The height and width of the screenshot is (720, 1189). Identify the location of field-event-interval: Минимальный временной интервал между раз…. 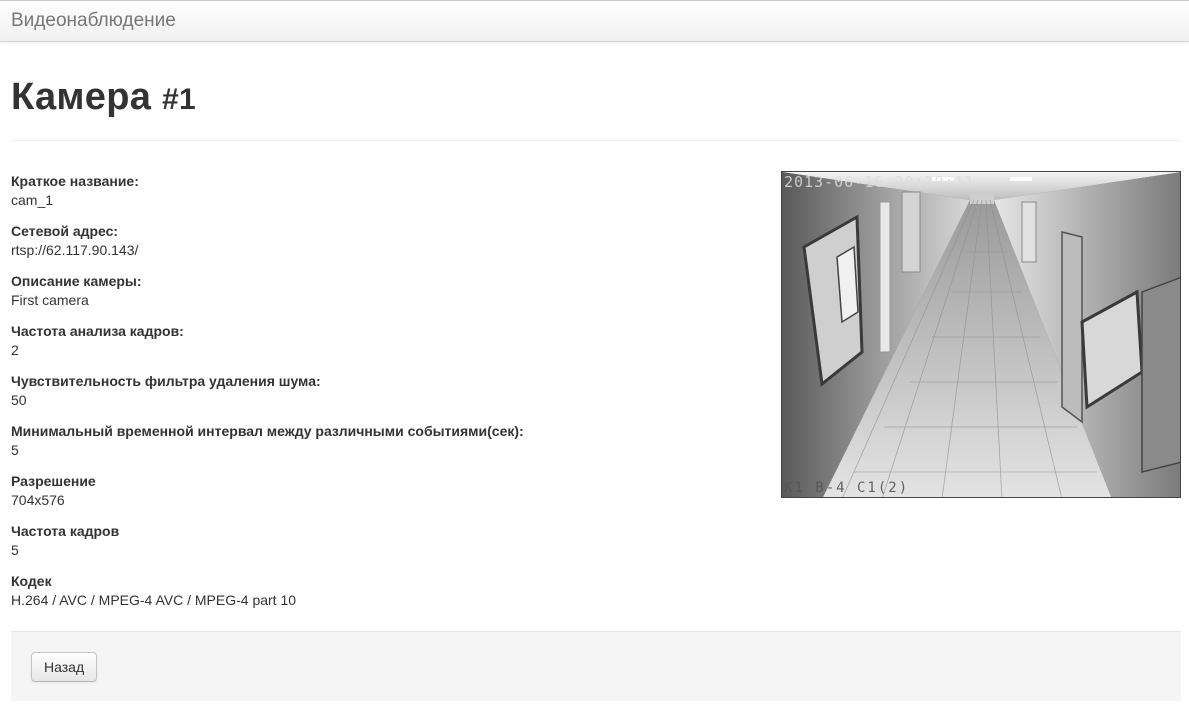
(381, 447).